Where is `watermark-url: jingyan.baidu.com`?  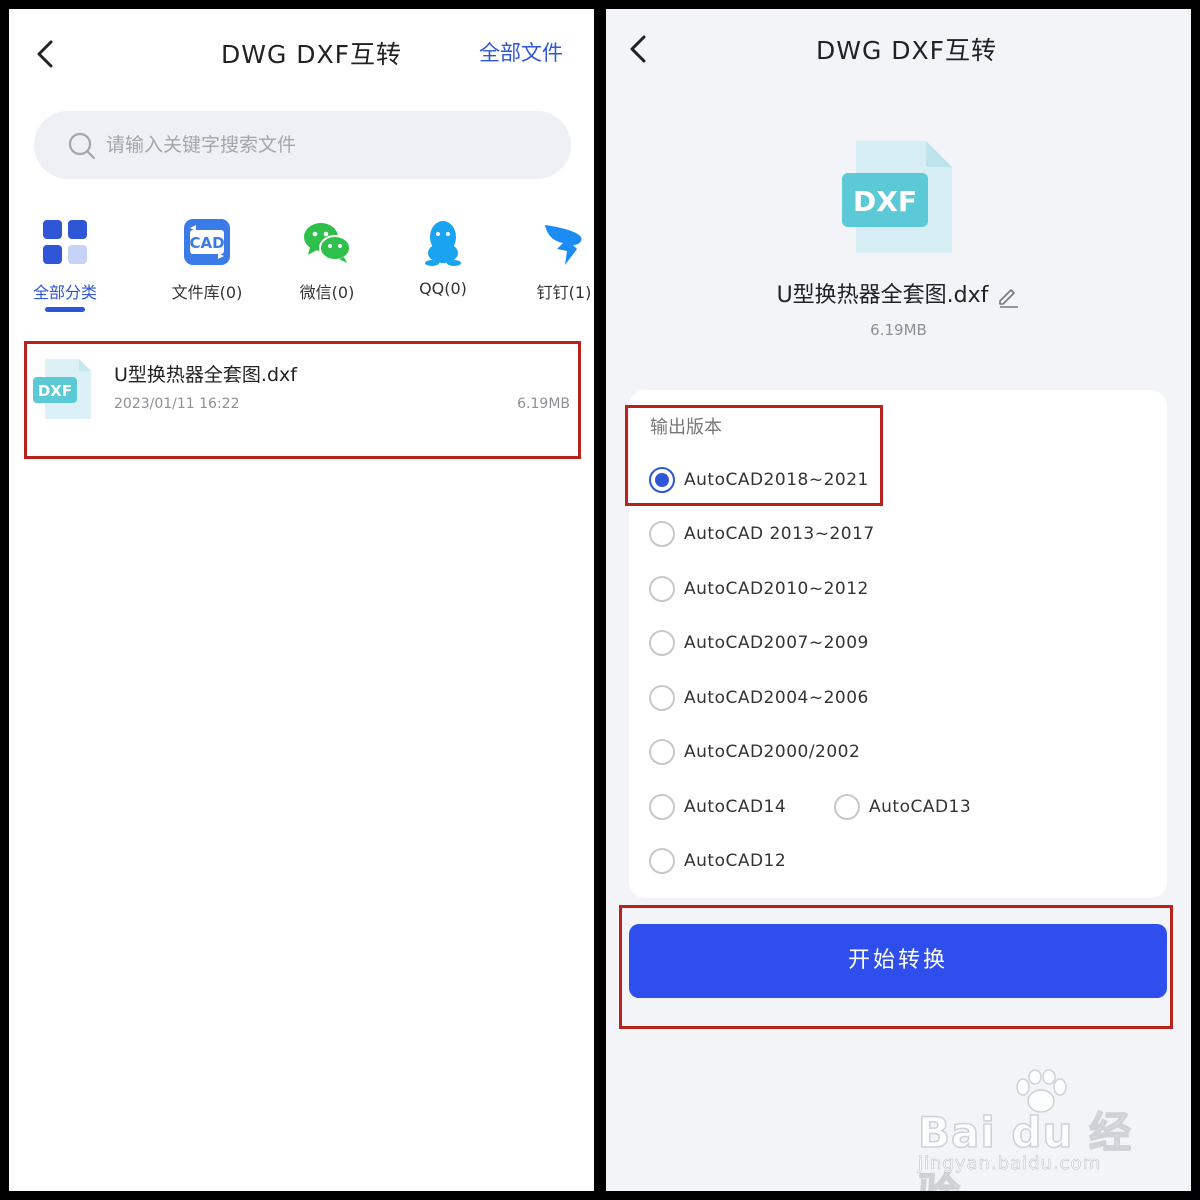 watermark-url: jingyan.baidu.com is located at coordinates (1010, 1164).